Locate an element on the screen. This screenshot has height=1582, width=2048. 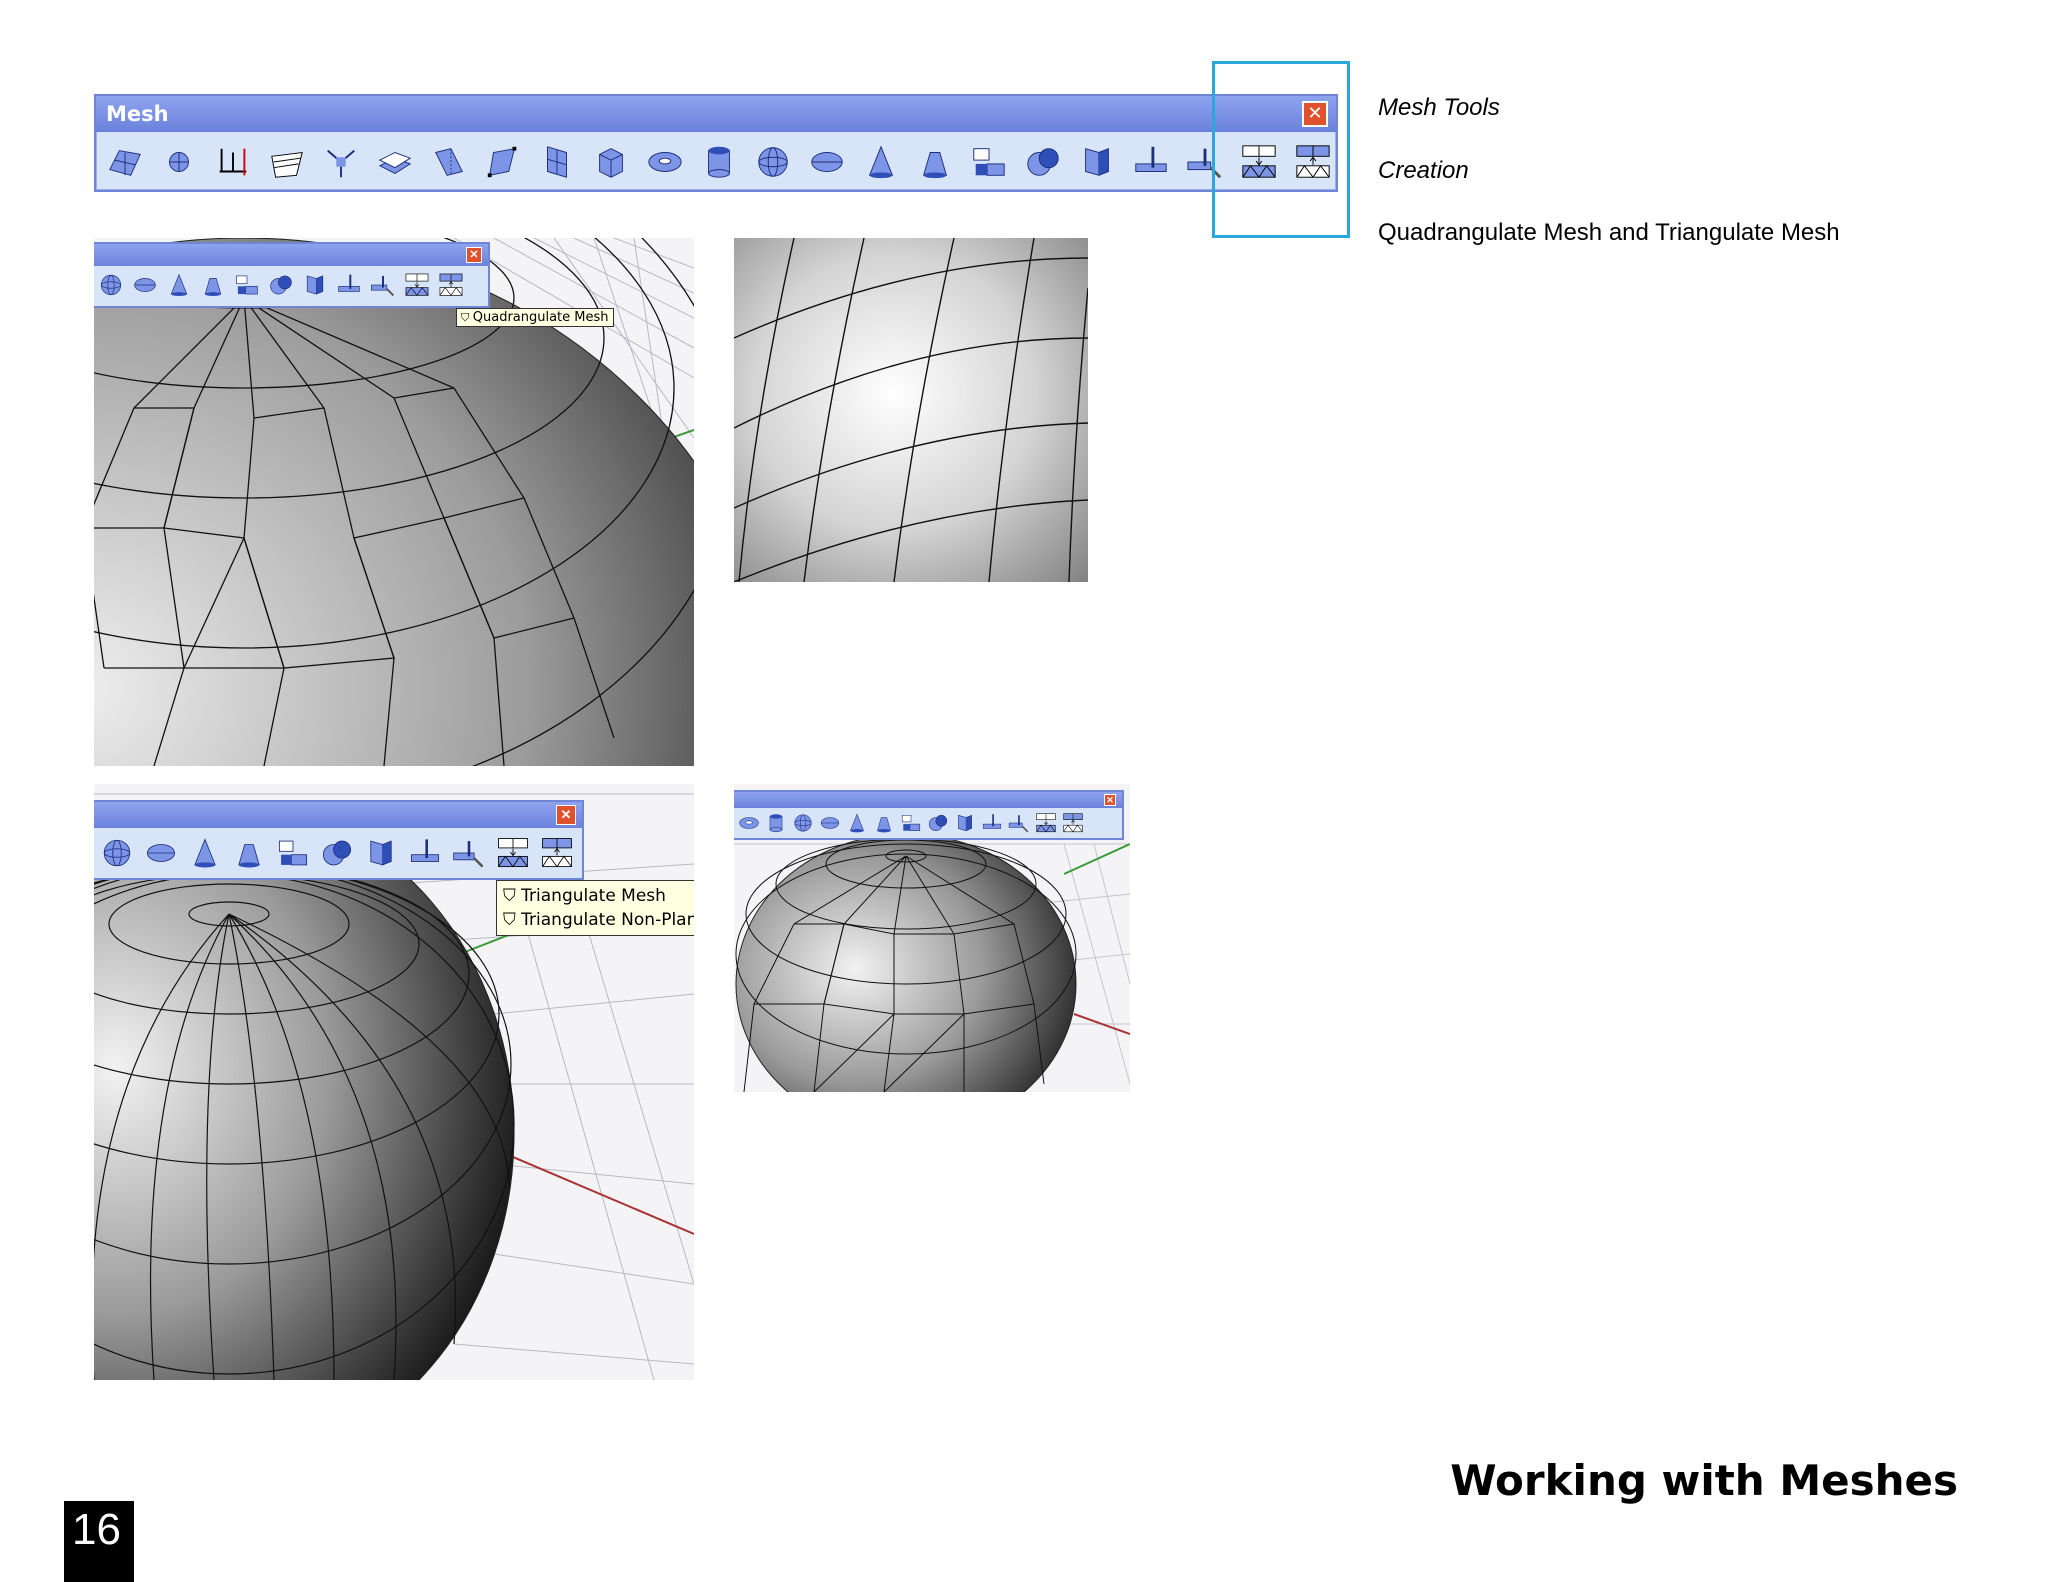
mesh-box-plane-button is located at coordinates (557, 164).